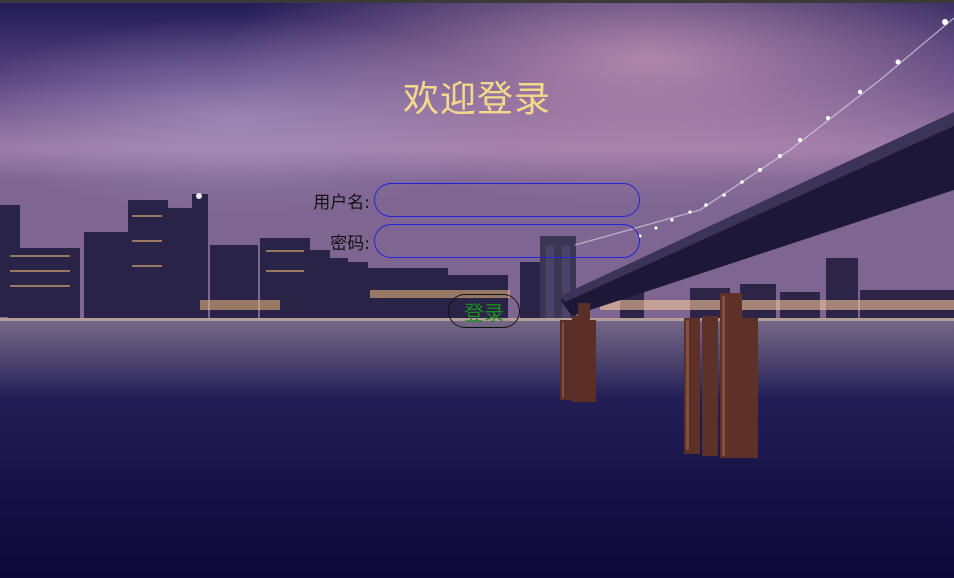  I want to click on username-input, so click(507, 200).